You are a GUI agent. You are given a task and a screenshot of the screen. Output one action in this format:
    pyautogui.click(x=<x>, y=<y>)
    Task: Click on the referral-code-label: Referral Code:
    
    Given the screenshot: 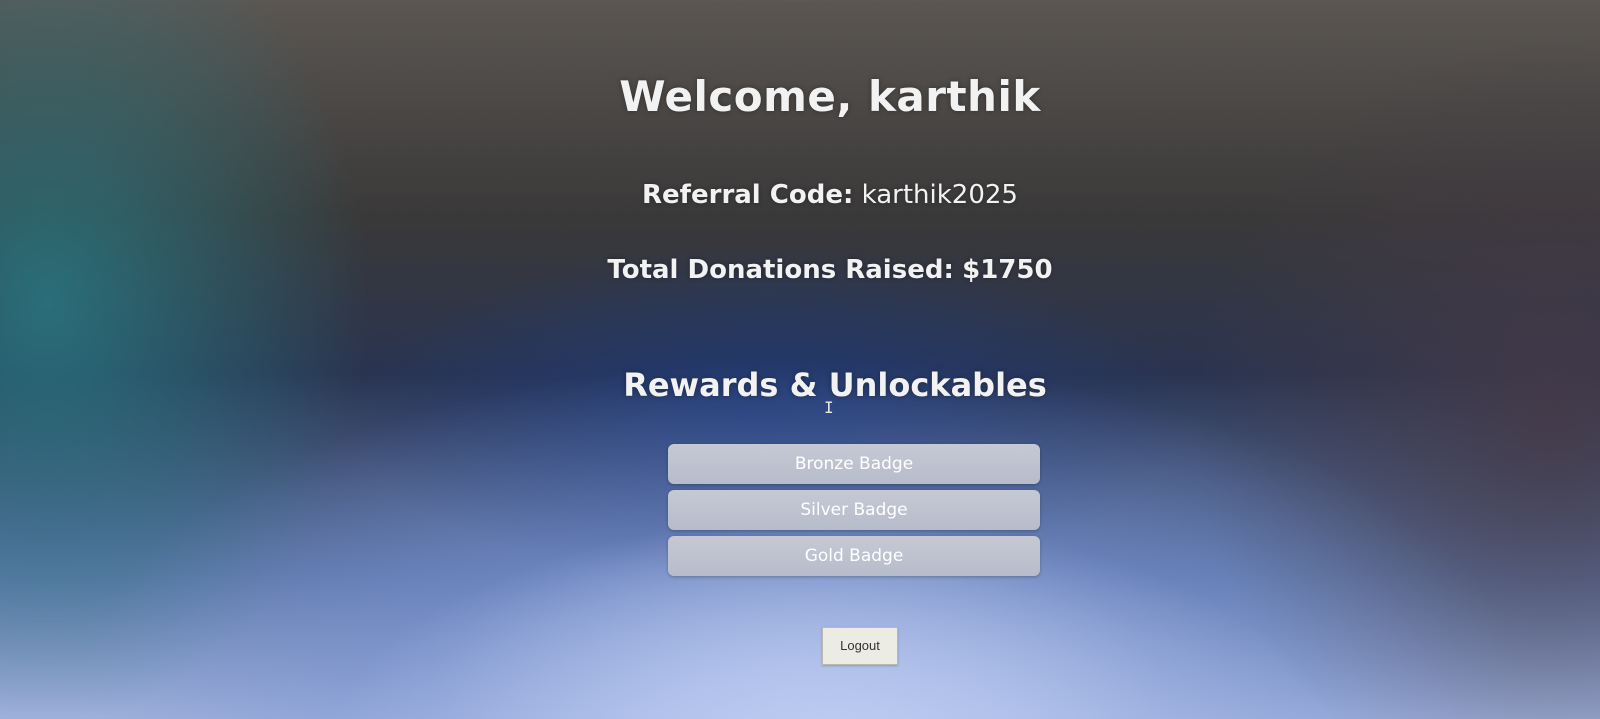 What is the action you would take?
    pyautogui.click(x=748, y=195)
    